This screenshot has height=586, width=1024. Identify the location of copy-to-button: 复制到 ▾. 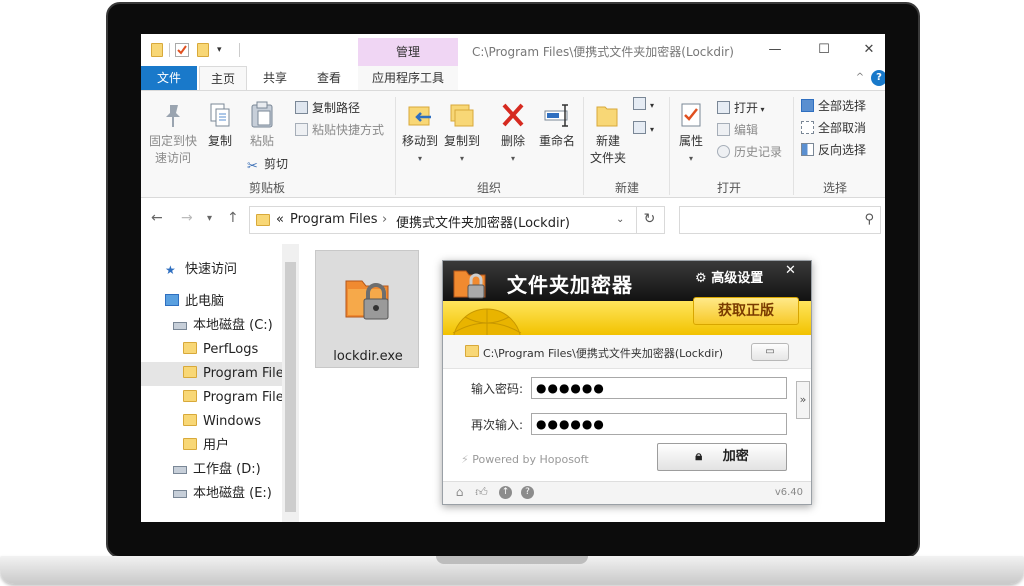
(462, 134).